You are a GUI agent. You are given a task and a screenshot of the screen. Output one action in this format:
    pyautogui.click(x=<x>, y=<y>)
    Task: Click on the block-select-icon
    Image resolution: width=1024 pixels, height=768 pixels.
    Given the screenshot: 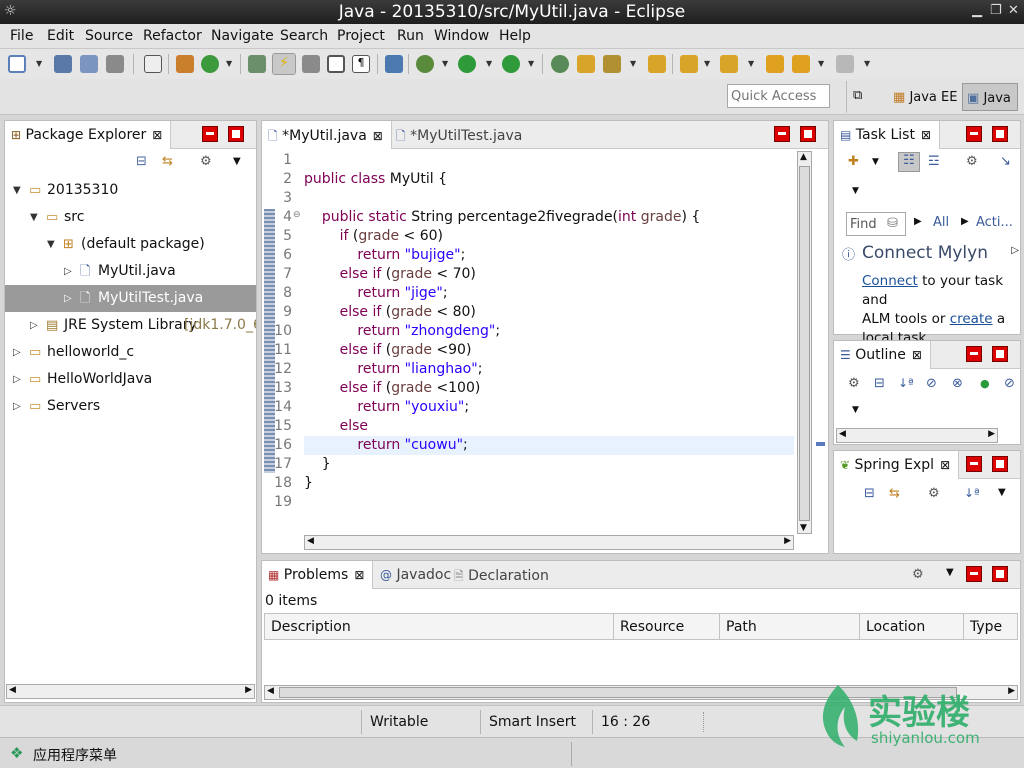 What is the action you would take?
    pyautogui.click(x=336, y=64)
    